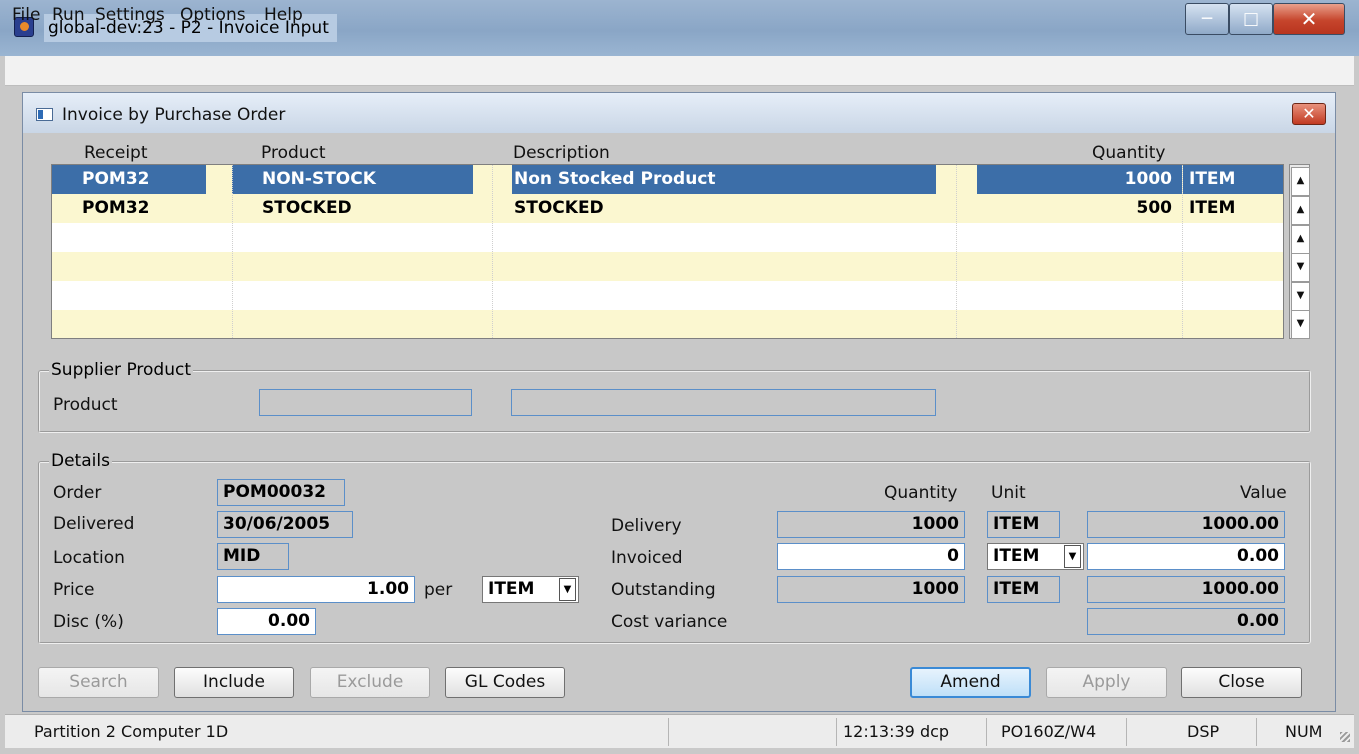  Describe the element at coordinates (77, 493) in the screenshot. I see `order-label: Order` at that location.